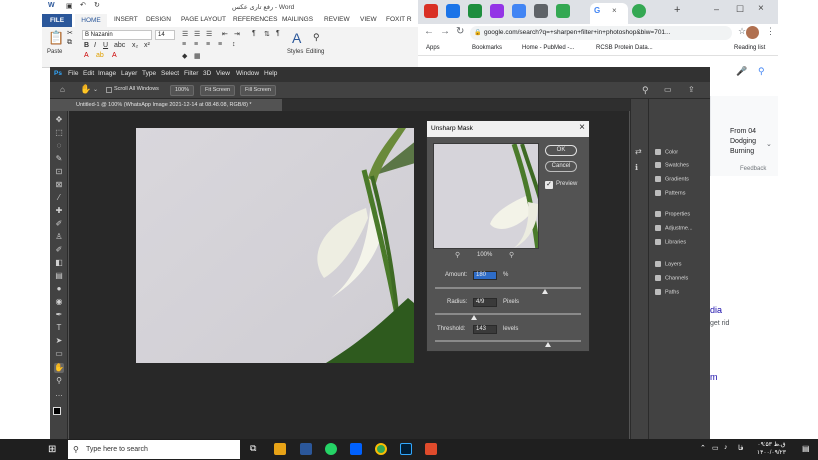 This screenshot has height=460, width=818. I want to click on new-tab-icon: +, so click(677, 10).